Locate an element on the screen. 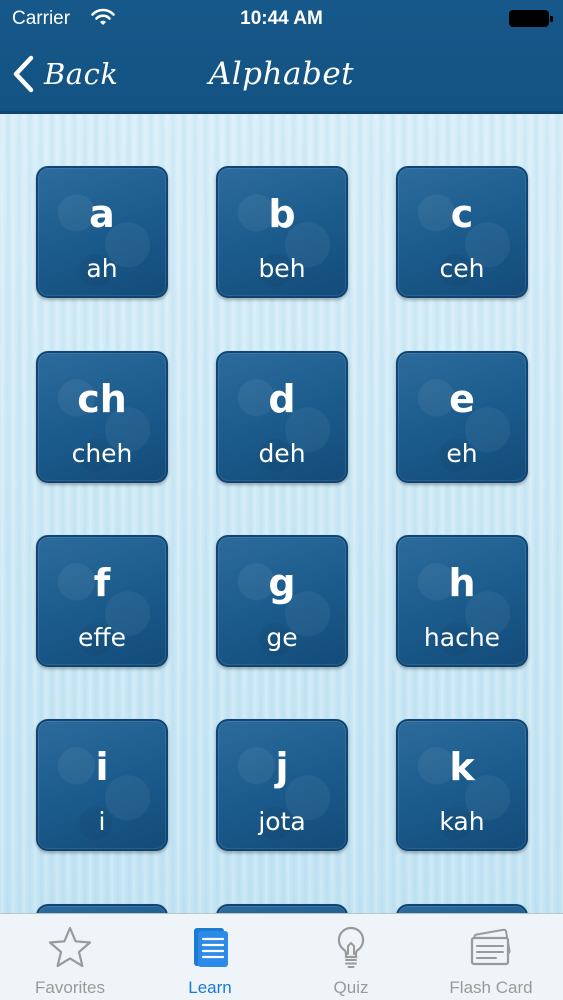 This screenshot has height=1000, width=563. letter-tile-i: i i is located at coordinates (102, 785).